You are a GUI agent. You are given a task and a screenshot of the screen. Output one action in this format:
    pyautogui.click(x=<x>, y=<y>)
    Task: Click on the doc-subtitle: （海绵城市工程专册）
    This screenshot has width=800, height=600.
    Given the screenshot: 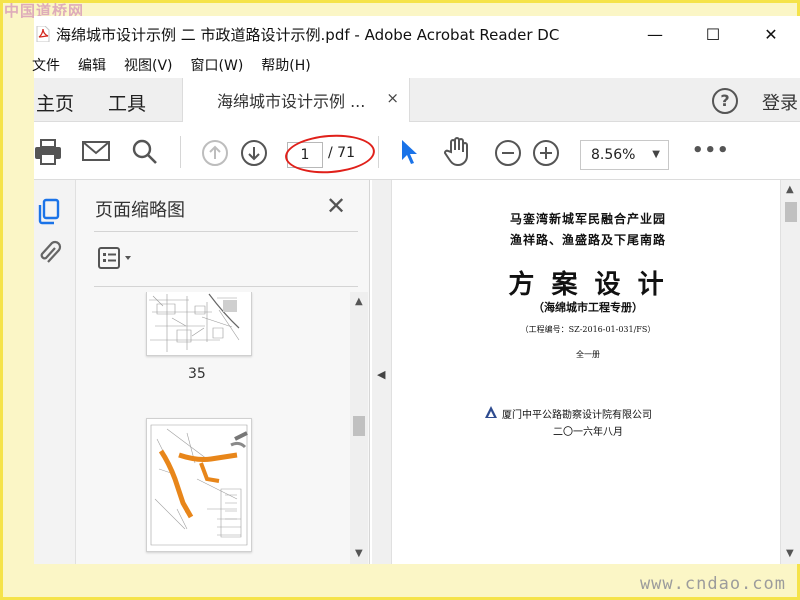 What is the action you would take?
    pyautogui.click(x=588, y=307)
    